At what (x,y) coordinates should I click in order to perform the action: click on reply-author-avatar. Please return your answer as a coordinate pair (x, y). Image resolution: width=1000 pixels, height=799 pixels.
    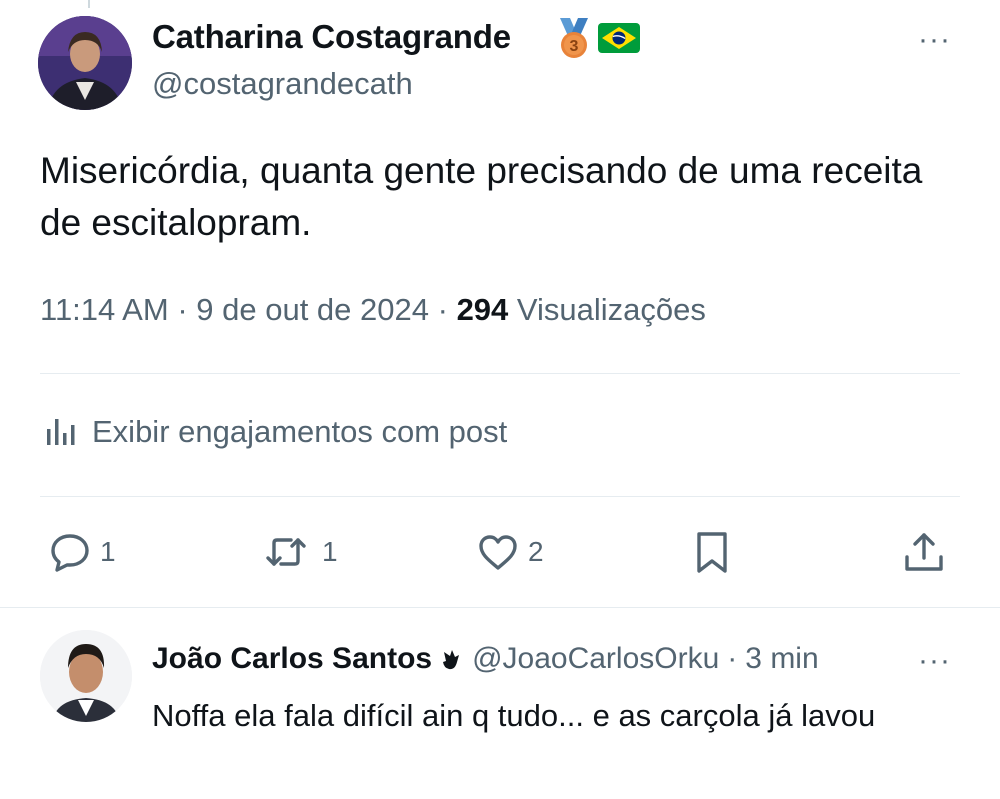
    Looking at the image, I should click on (86, 676).